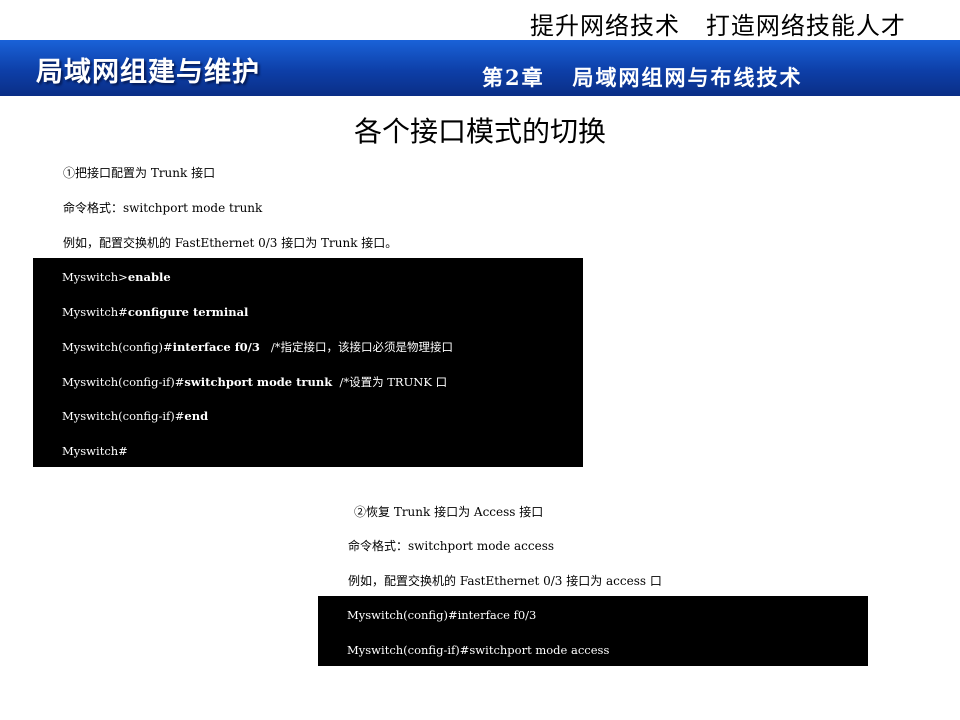 The image size is (960, 720). What do you see at coordinates (642, 77) in the screenshot?
I see `chapter-title: 第2章 局域网组网与布线技术` at bounding box center [642, 77].